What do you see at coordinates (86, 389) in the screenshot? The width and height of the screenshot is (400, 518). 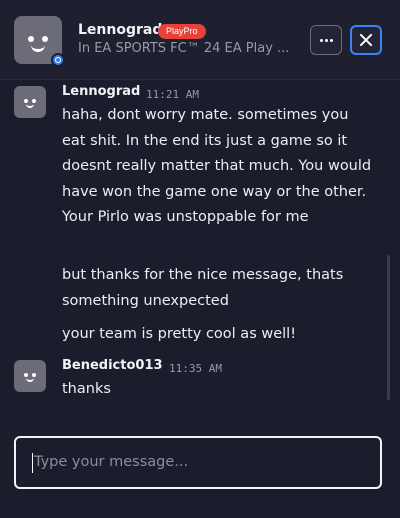 I see `message-text: thanks` at bounding box center [86, 389].